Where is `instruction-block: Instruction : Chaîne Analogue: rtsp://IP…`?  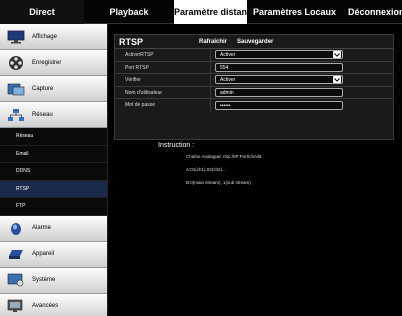
instruction-block: Instruction : Chaîne Analogue: rtsp://IP… is located at coordinates (209, 167).